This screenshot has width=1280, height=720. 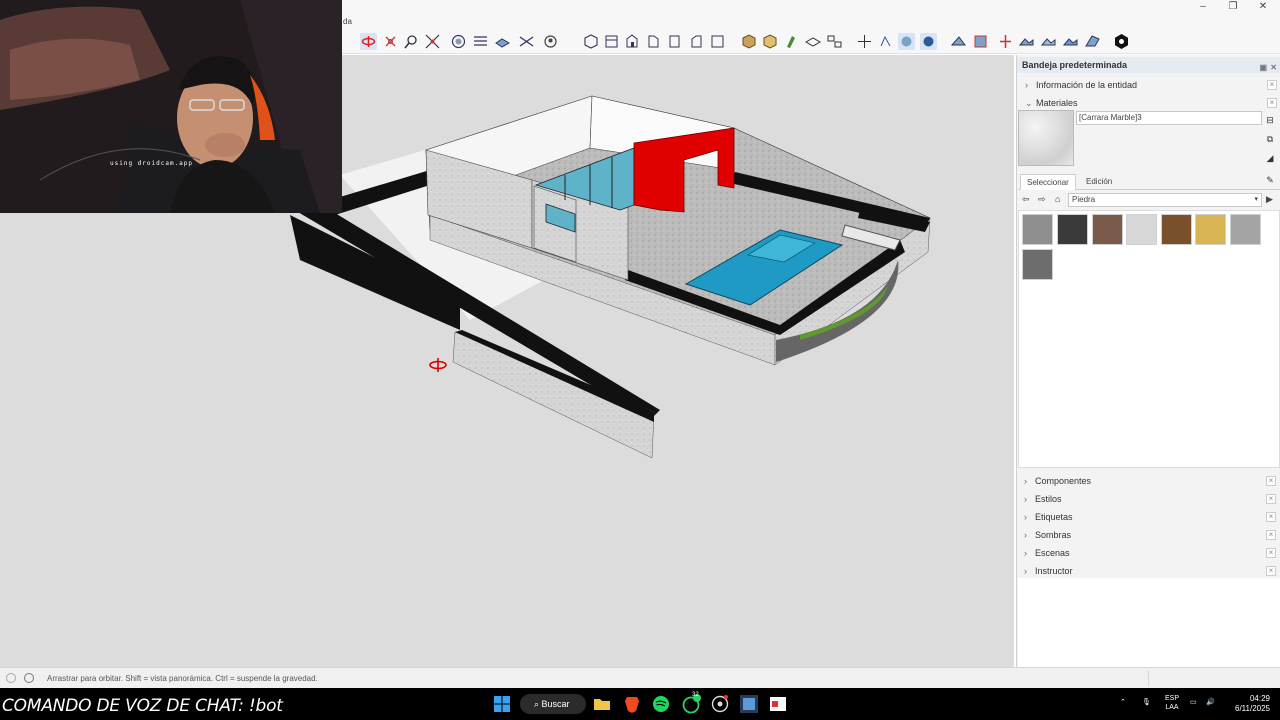 What do you see at coordinates (1193, 702) in the screenshot?
I see `network-icon: ▭` at bounding box center [1193, 702].